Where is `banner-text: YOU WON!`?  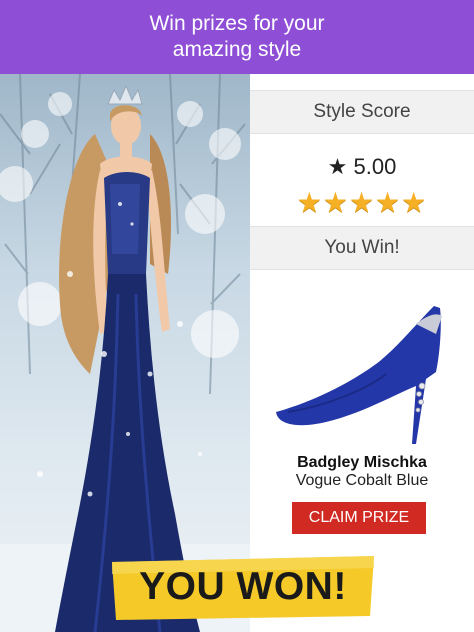
banner-text: YOU WON! is located at coordinates (243, 586).